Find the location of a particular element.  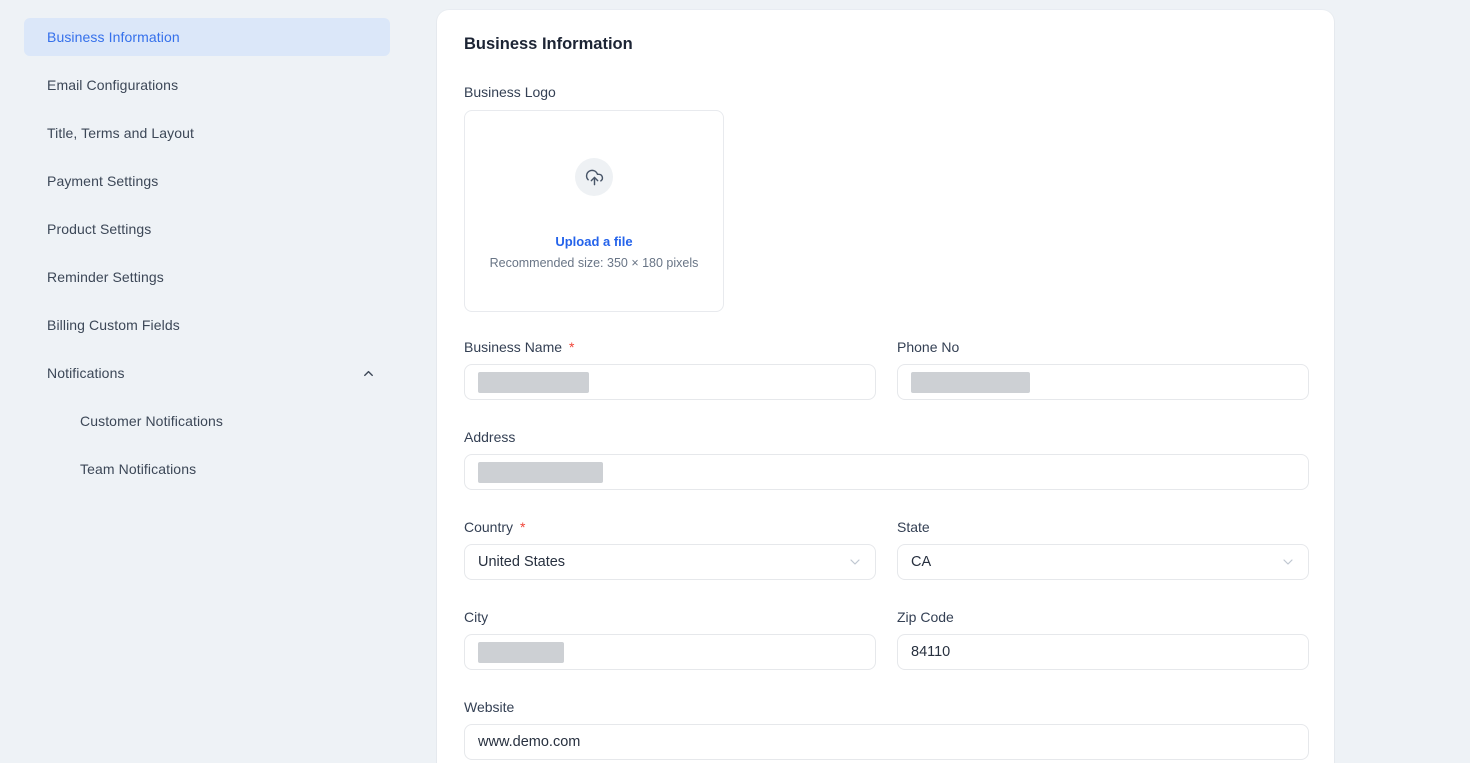

city-input is located at coordinates (670, 652).